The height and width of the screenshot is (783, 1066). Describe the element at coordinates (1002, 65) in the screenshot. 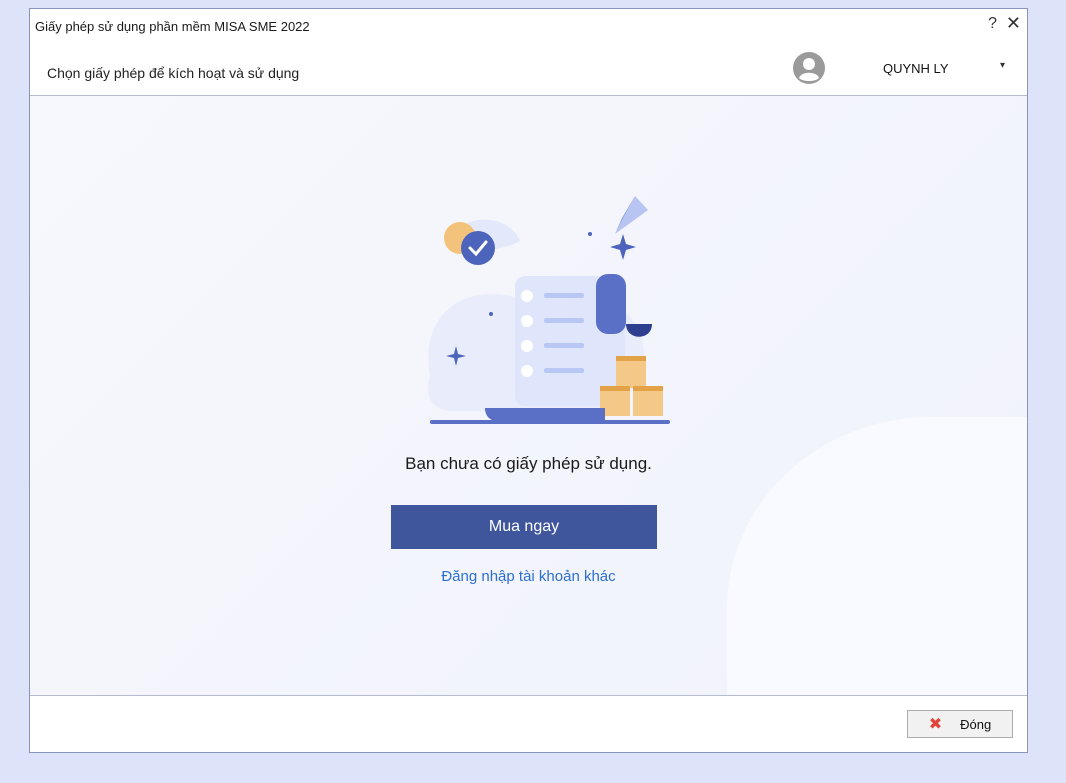

I see `chevron-down-icon: ▾` at that location.